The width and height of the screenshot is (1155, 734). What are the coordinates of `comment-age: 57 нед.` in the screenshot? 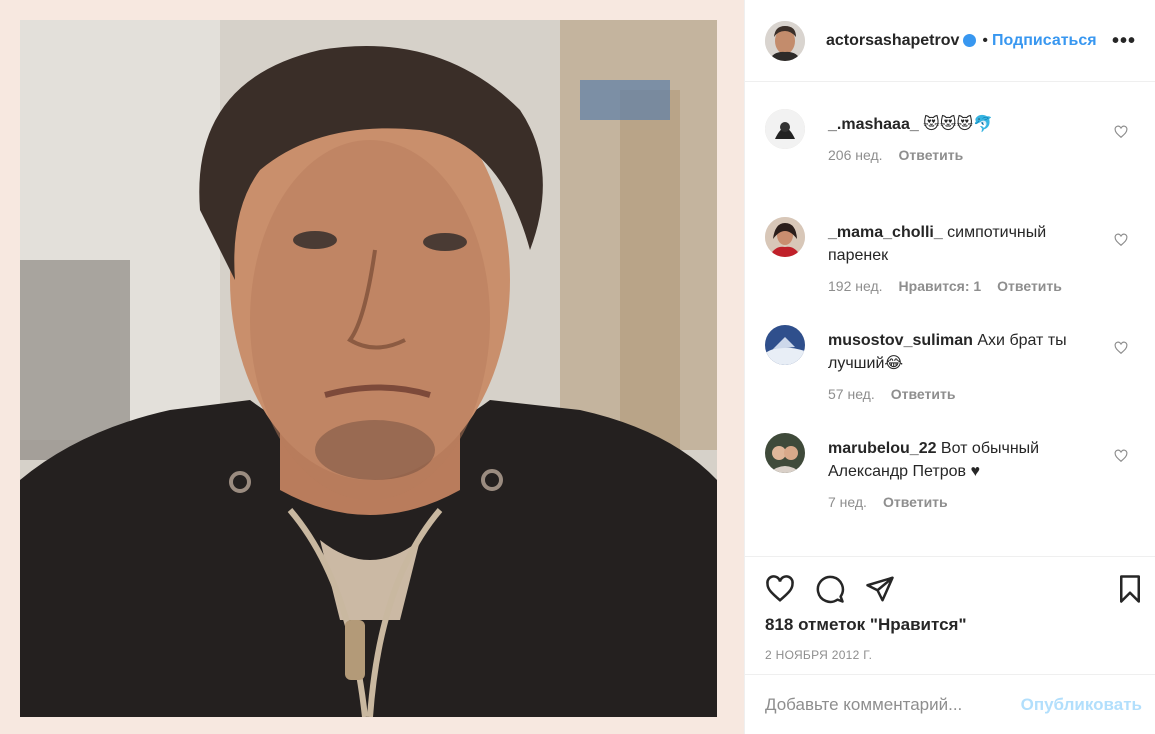 It's located at (851, 394).